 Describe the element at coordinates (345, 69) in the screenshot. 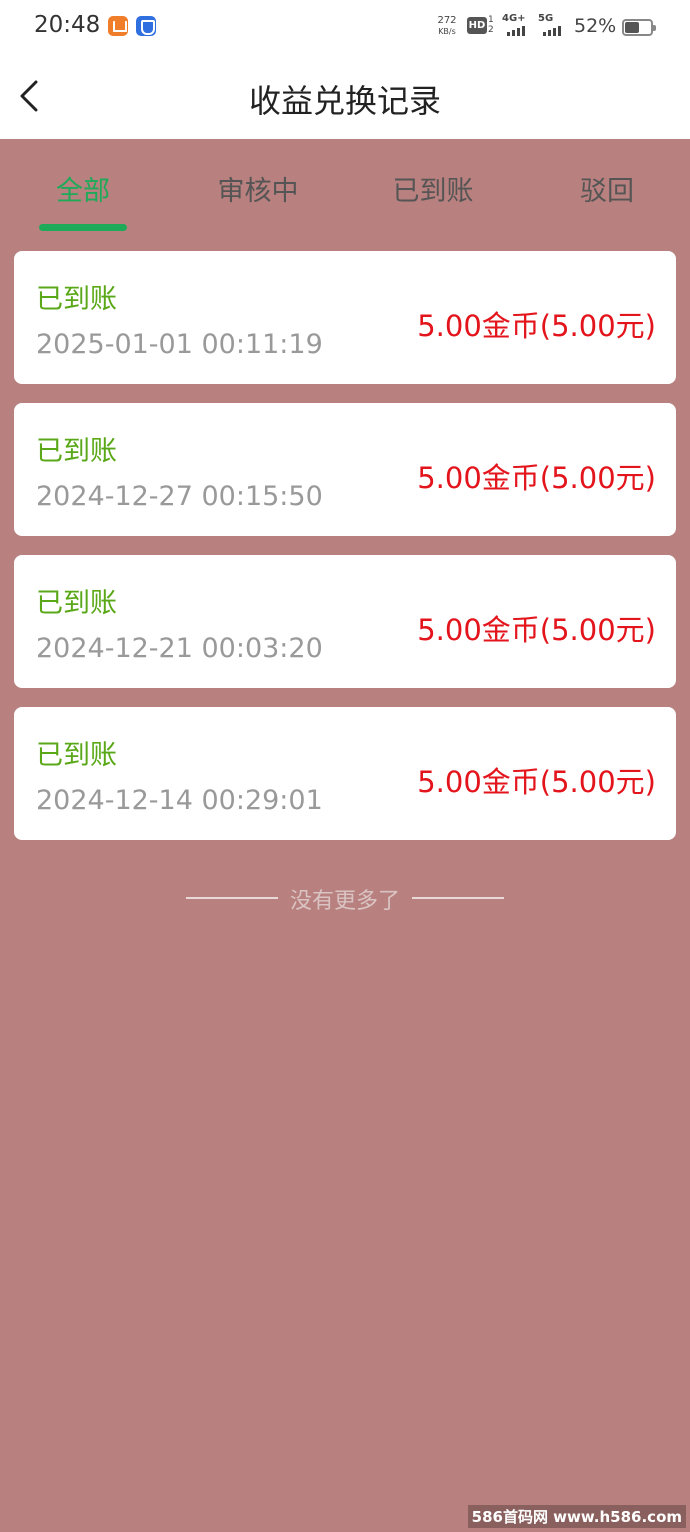

I see `top-panel: 20:48 272 KB/s HD 1 2 4G+ 5G 52% 收益兑换记录` at that location.